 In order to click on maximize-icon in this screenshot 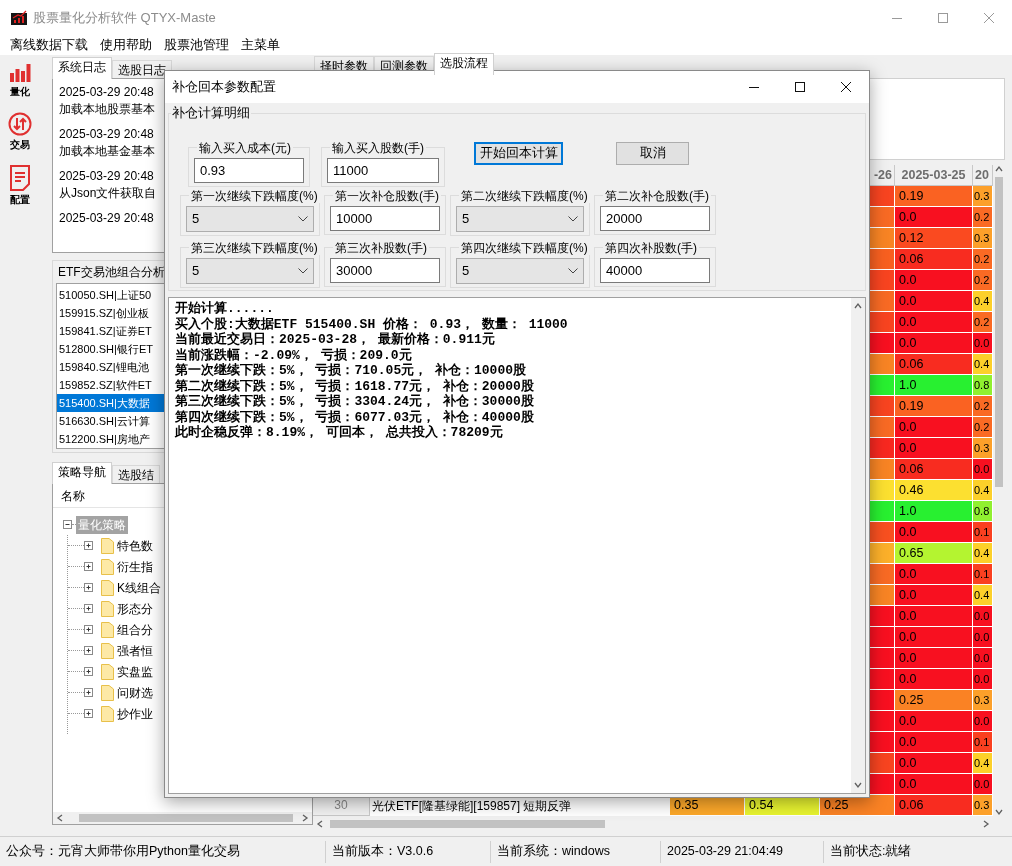, I will do `click(800, 87)`.